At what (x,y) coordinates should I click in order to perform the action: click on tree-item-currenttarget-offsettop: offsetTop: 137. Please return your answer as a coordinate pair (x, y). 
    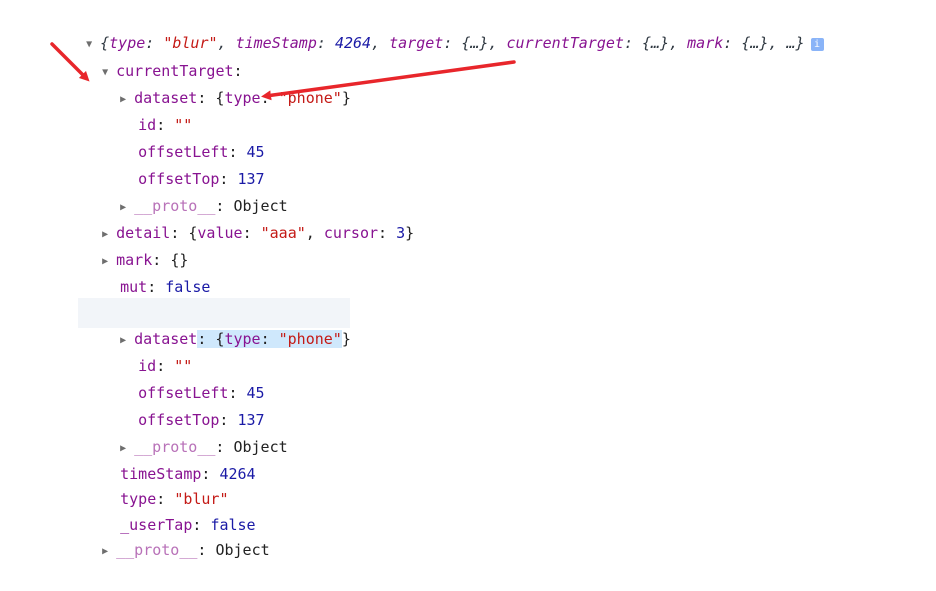
    Looking at the image, I should click on (201, 179).